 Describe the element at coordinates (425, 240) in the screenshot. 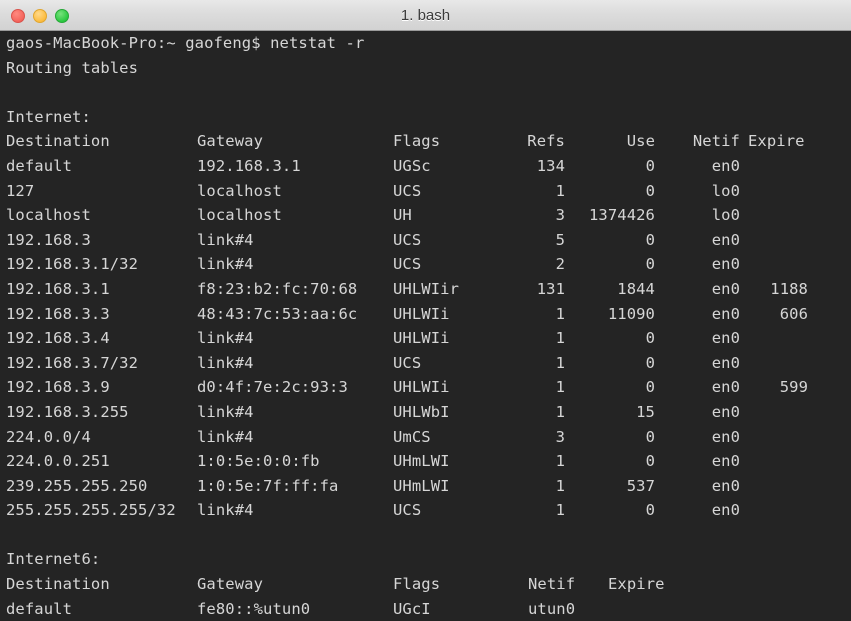

I see `table-row: 192.168.3 link#4 UCS 5 0 en0` at that location.